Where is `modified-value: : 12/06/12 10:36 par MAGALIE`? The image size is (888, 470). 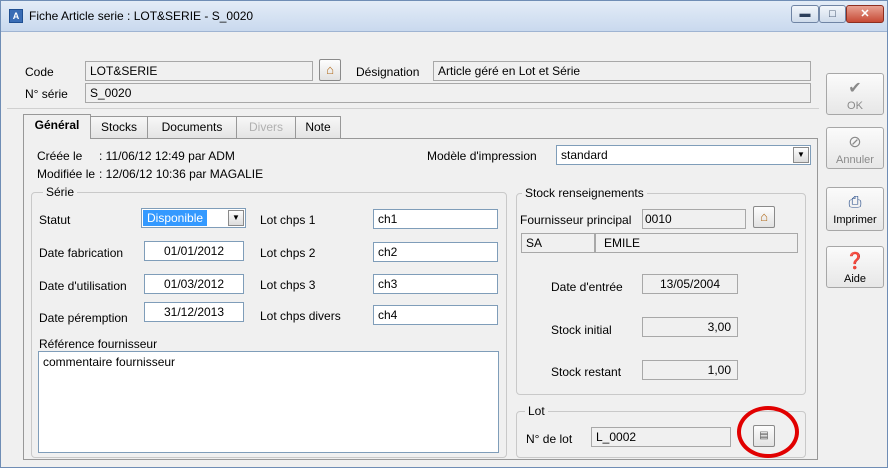 modified-value: : 12/06/12 10:36 par MAGALIE is located at coordinates (181, 174).